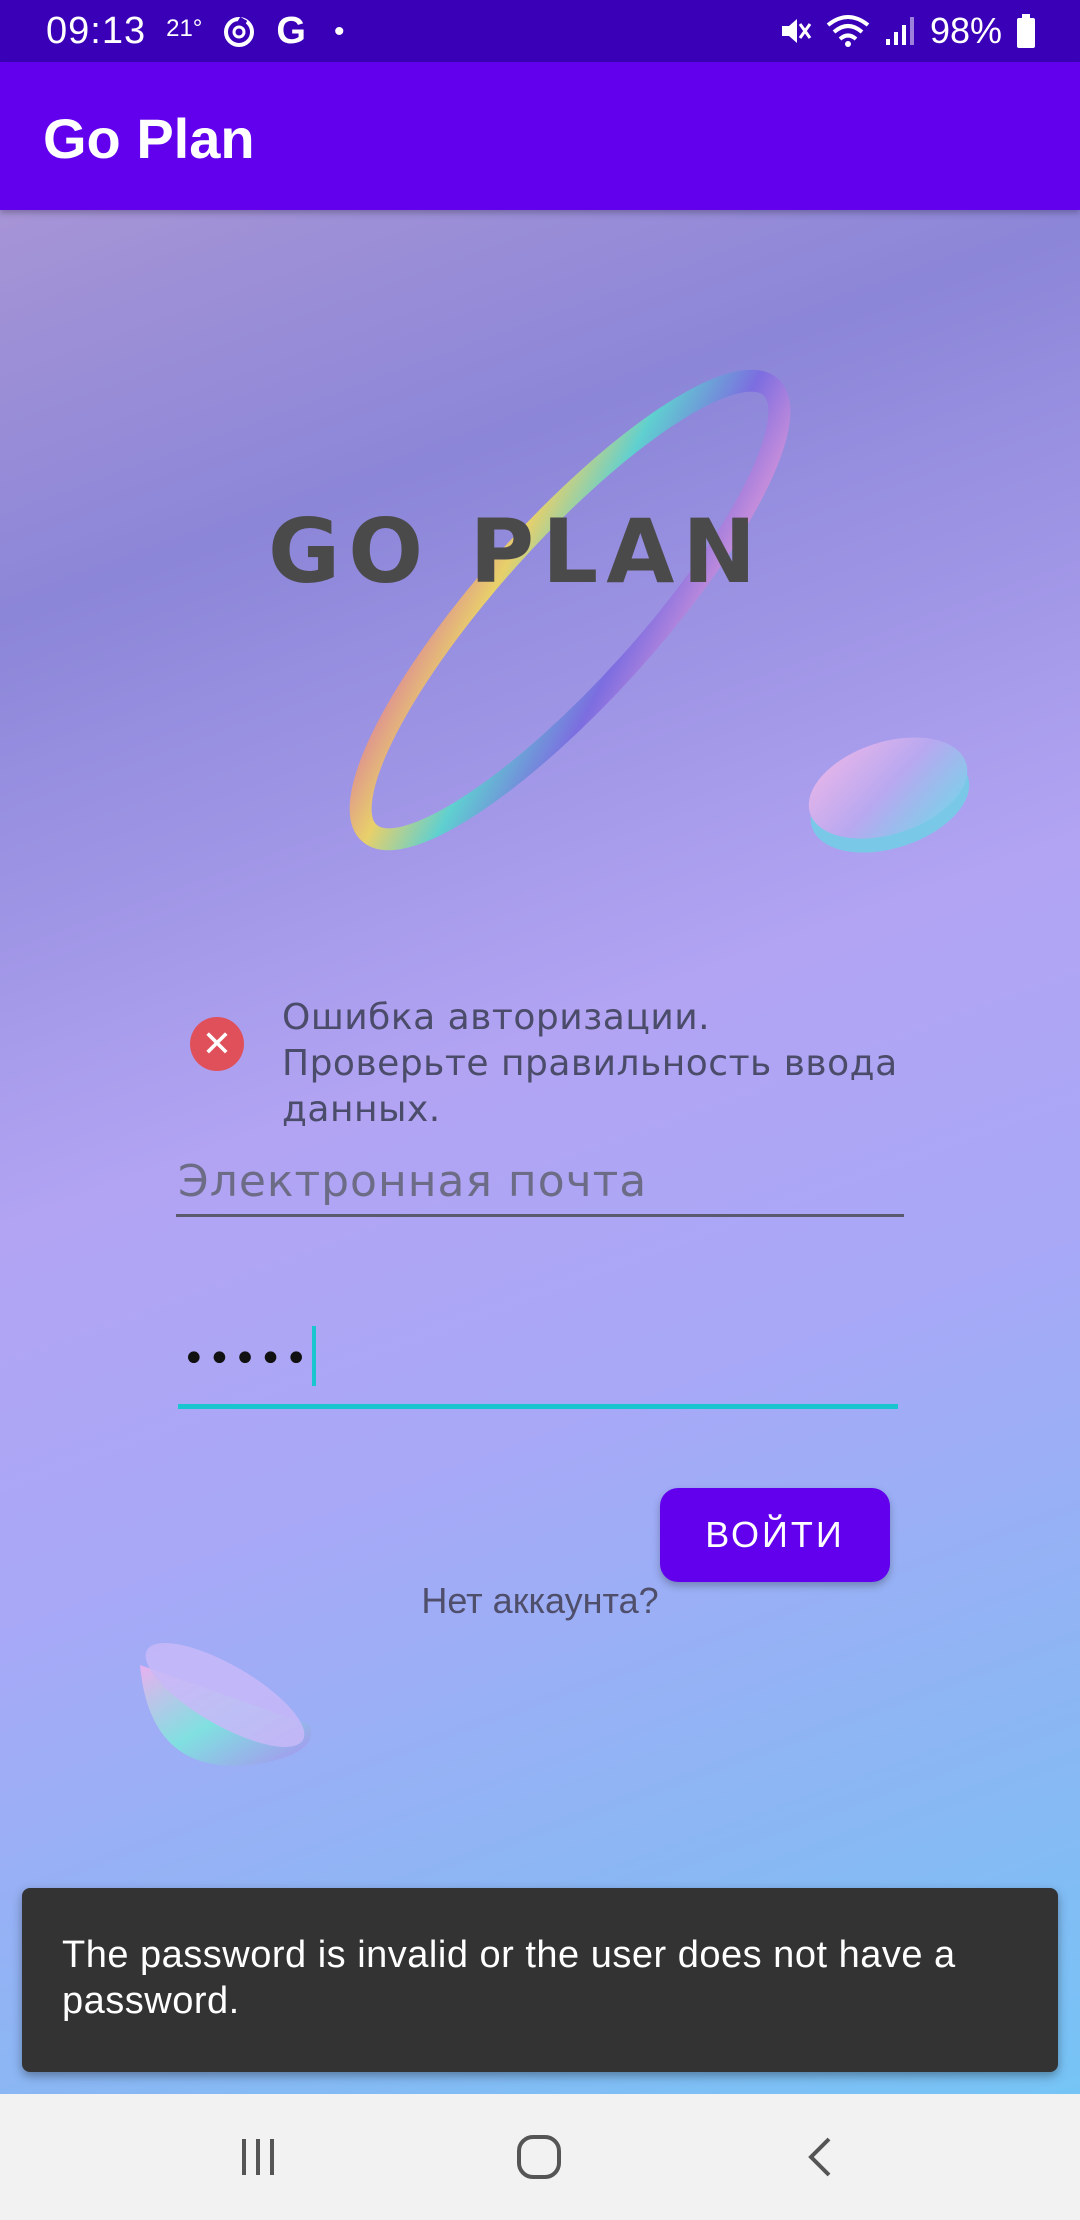 The height and width of the screenshot is (2220, 1080). I want to click on google-icon: G, so click(291, 31).